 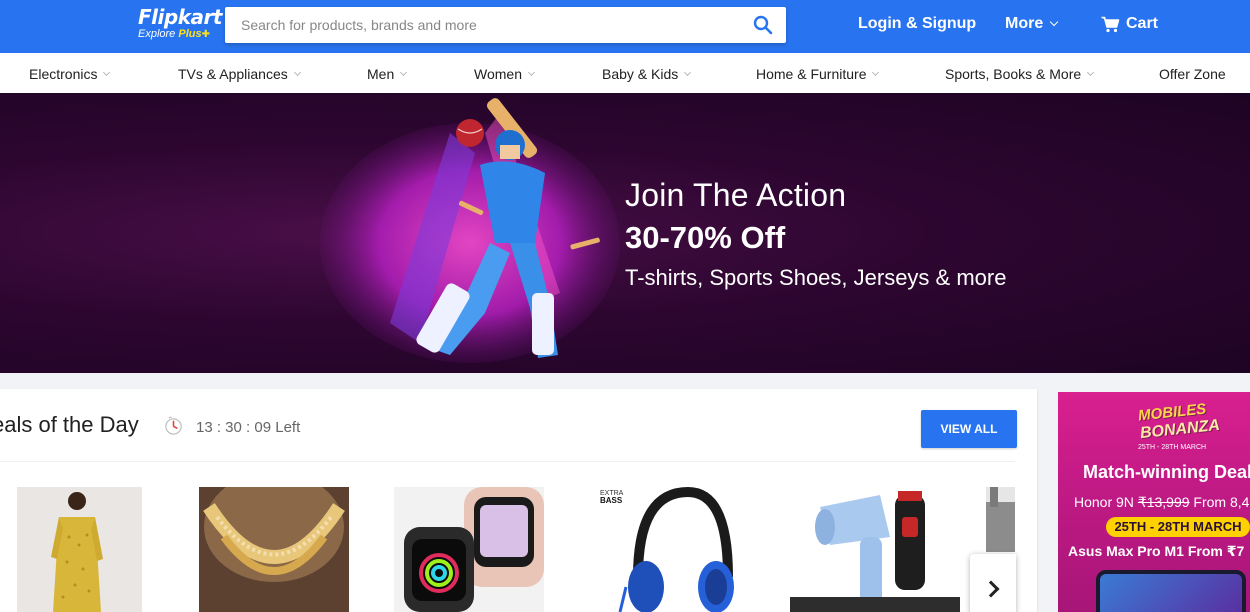 I want to click on banner-discount: 30-70% Off, so click(x=705, y=237).